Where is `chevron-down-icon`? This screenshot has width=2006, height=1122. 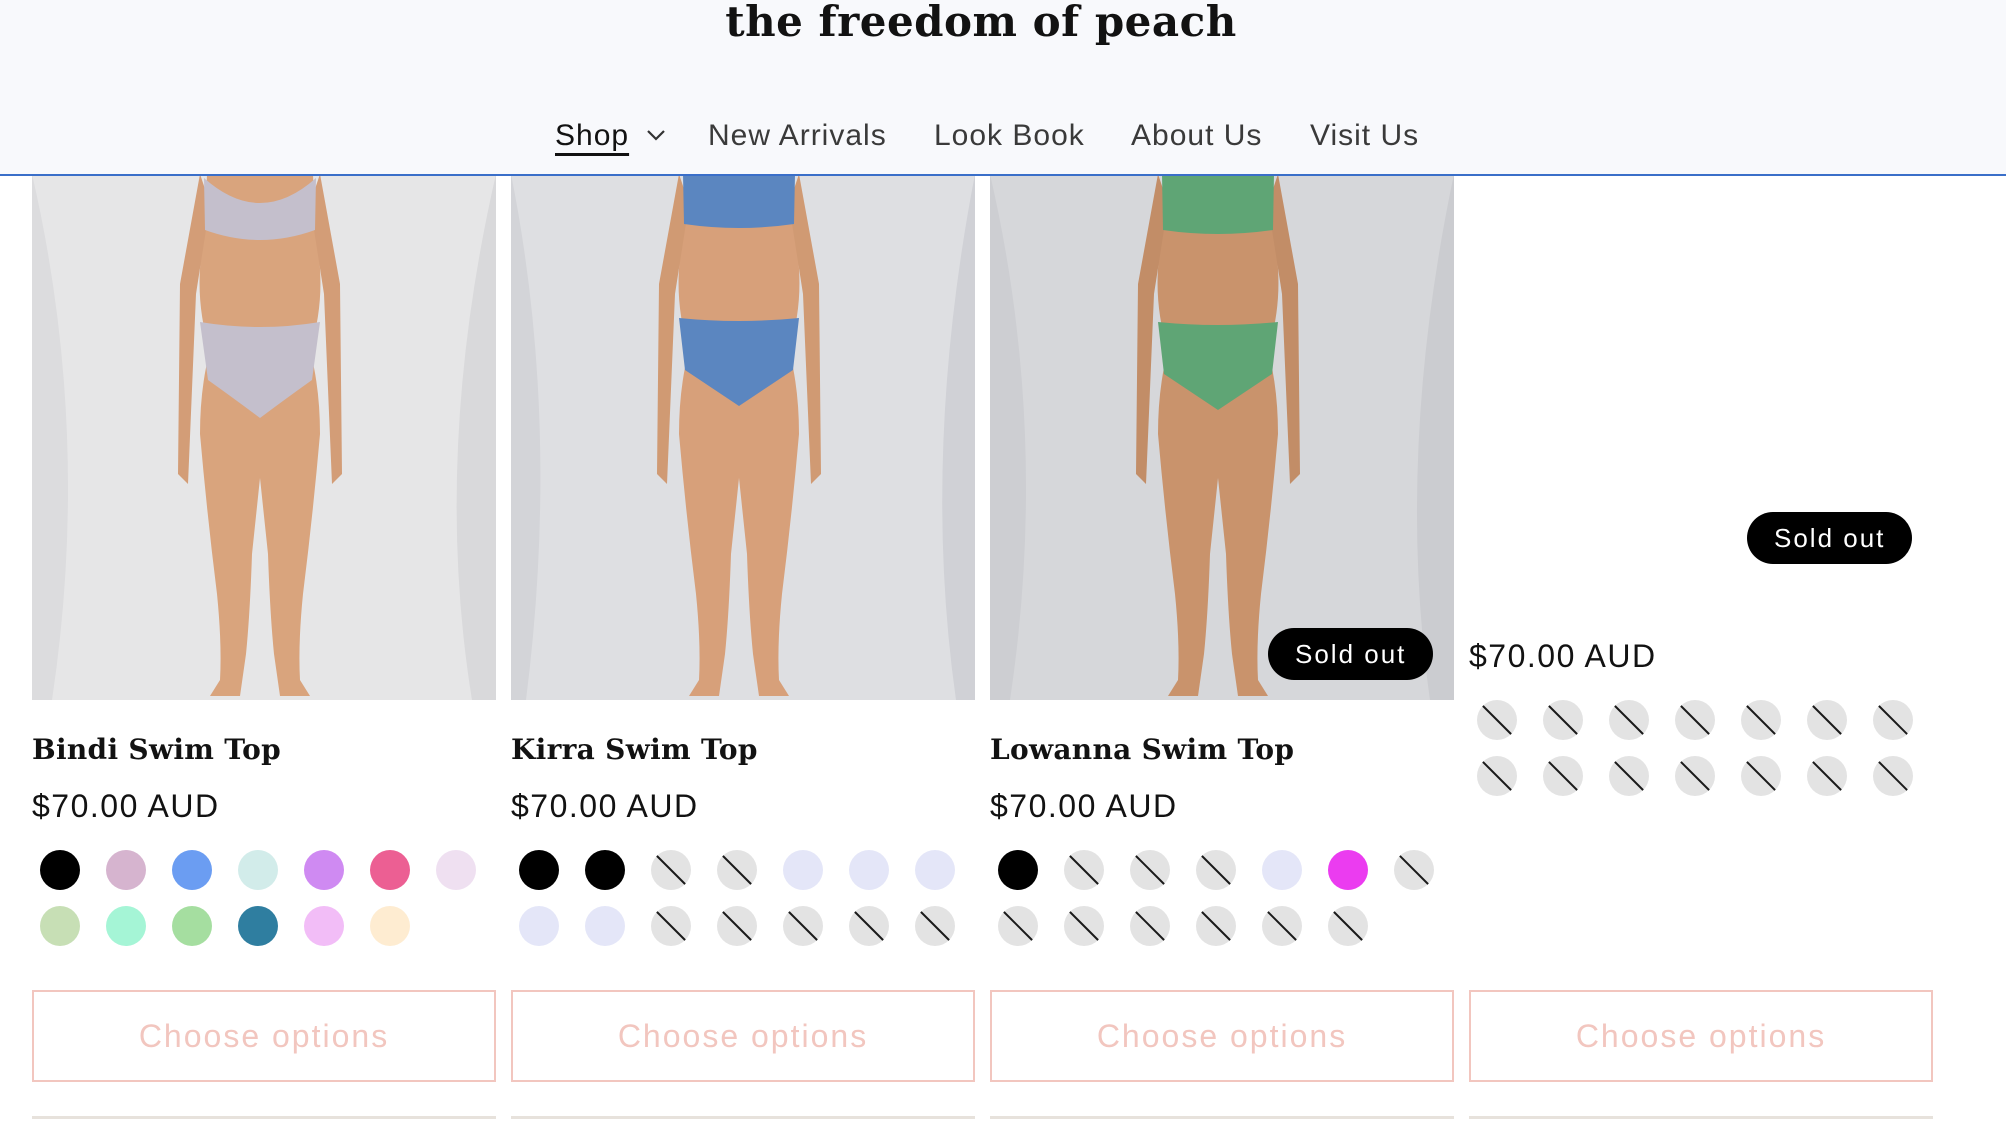 chevron-down-icon is located at coordinates (656, 135).